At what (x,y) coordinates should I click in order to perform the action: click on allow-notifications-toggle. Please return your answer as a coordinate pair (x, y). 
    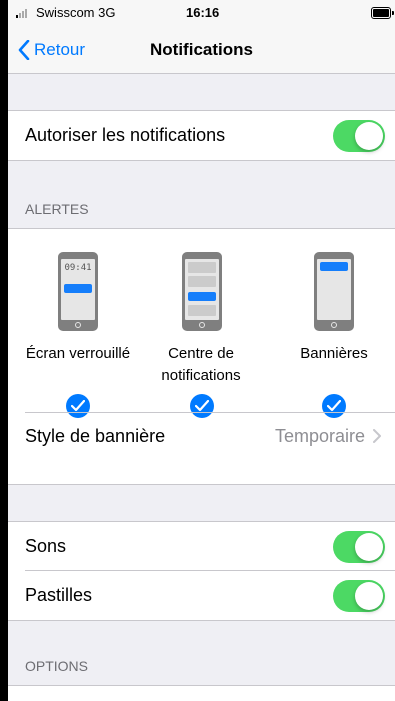
    Looking at the image, I should click on (359, 136).